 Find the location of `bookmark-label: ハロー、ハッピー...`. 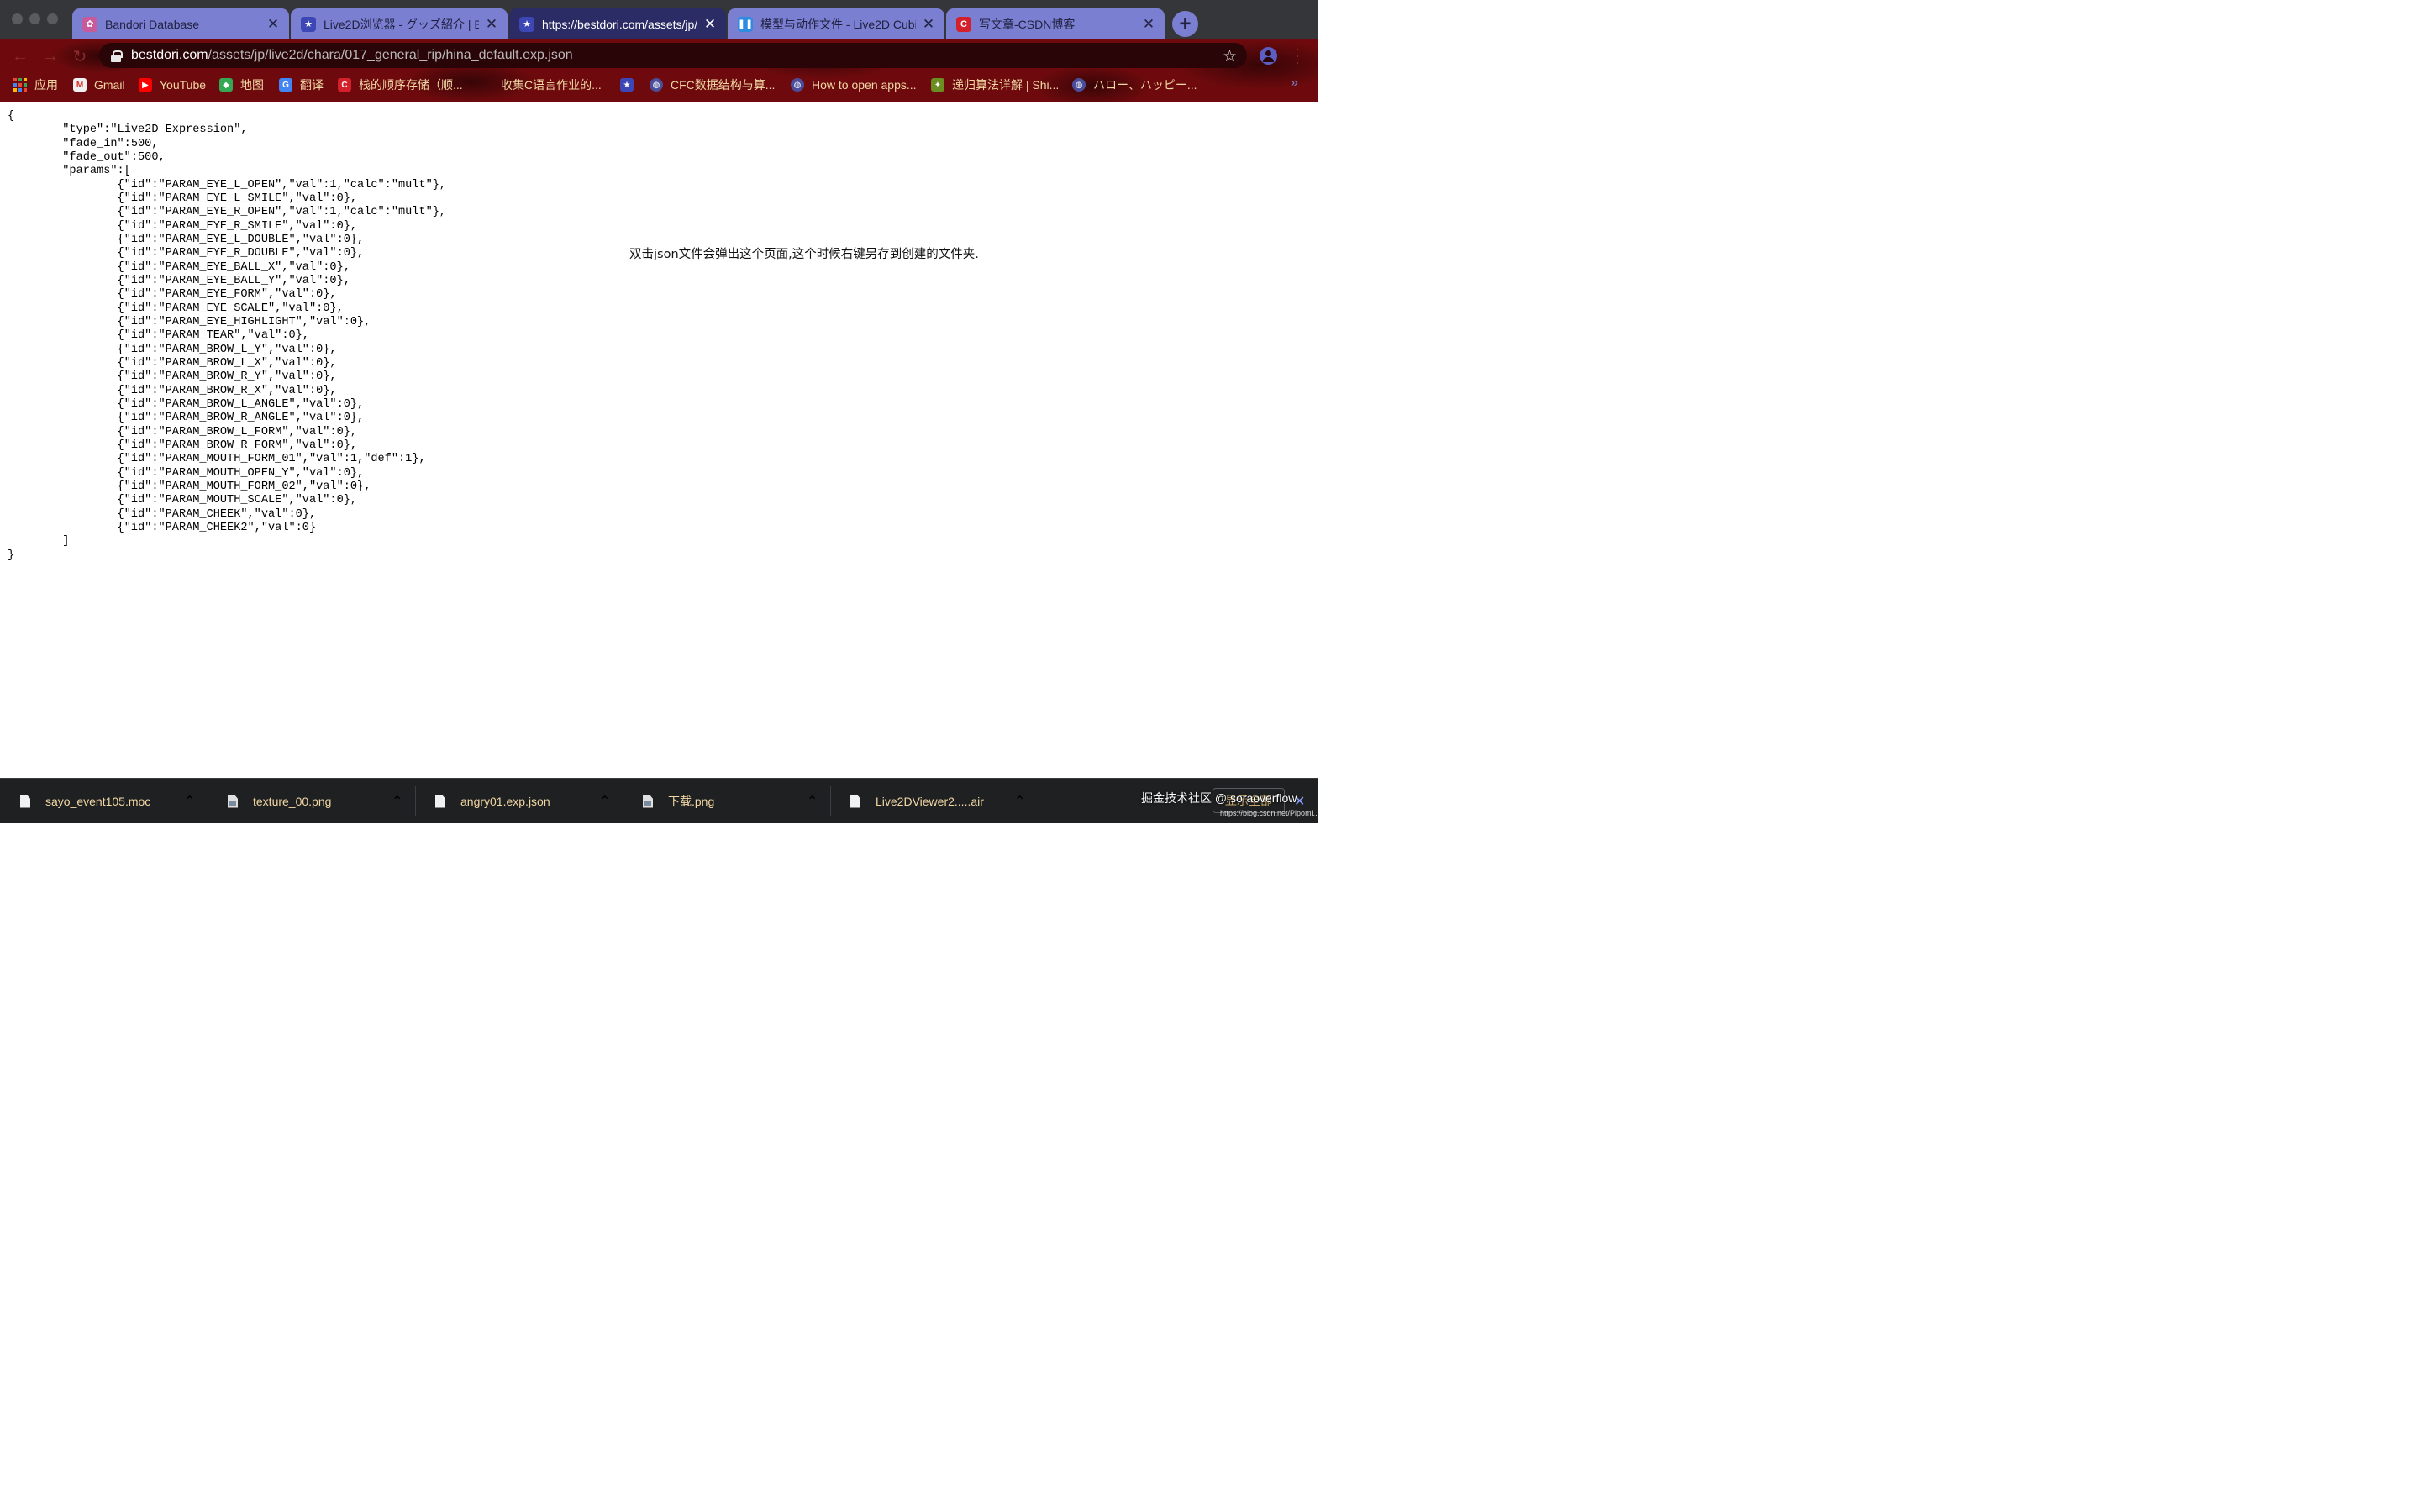

bookmark-label: ハロー、ハッピー... is located at coordinates (1145, 85).